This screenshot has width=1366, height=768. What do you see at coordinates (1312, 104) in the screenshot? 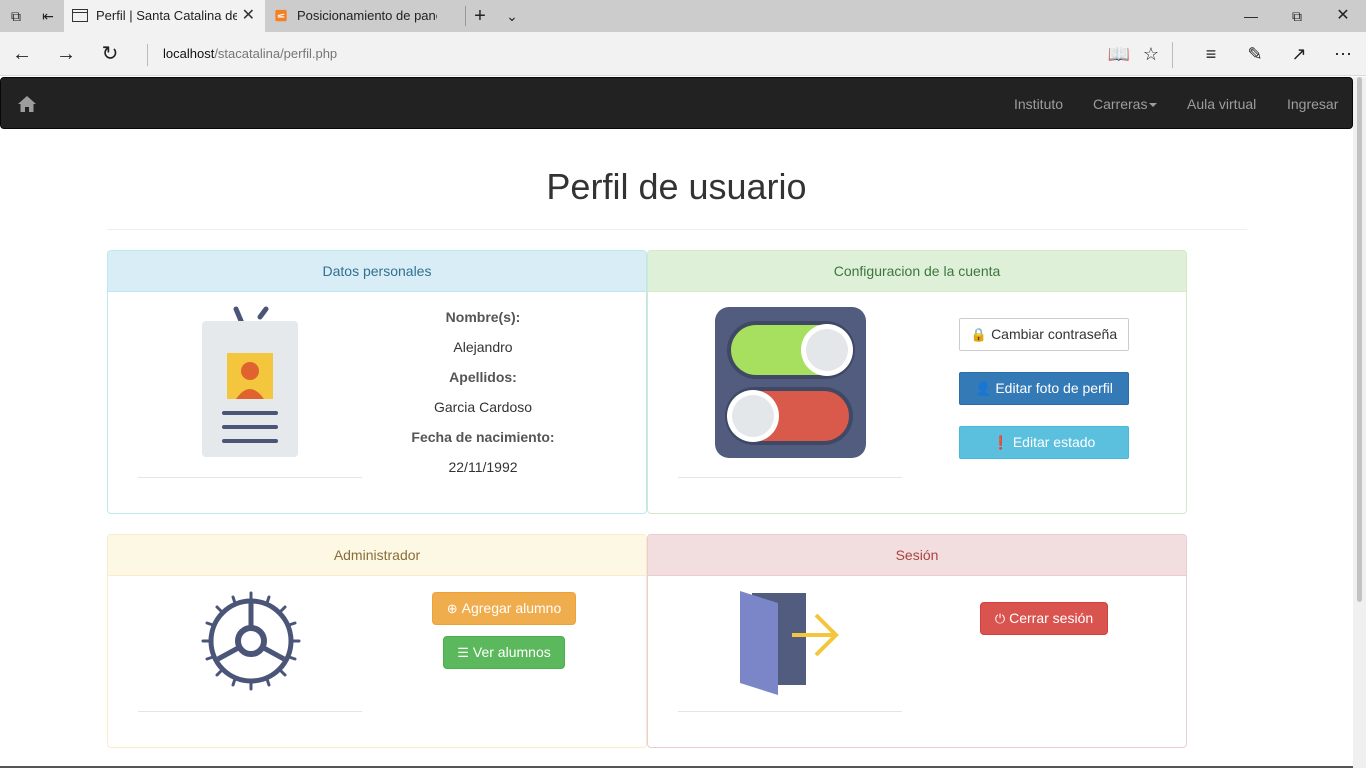
I see `nav-ingresar: Ingresar` at bounding box center [1312, 104].